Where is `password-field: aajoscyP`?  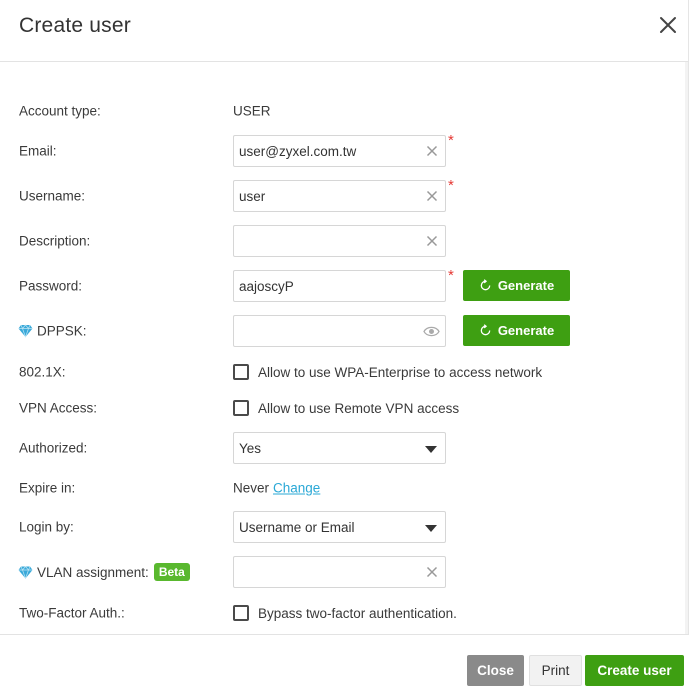
password-field: aajoscyP is located at coordinates (339, 286).